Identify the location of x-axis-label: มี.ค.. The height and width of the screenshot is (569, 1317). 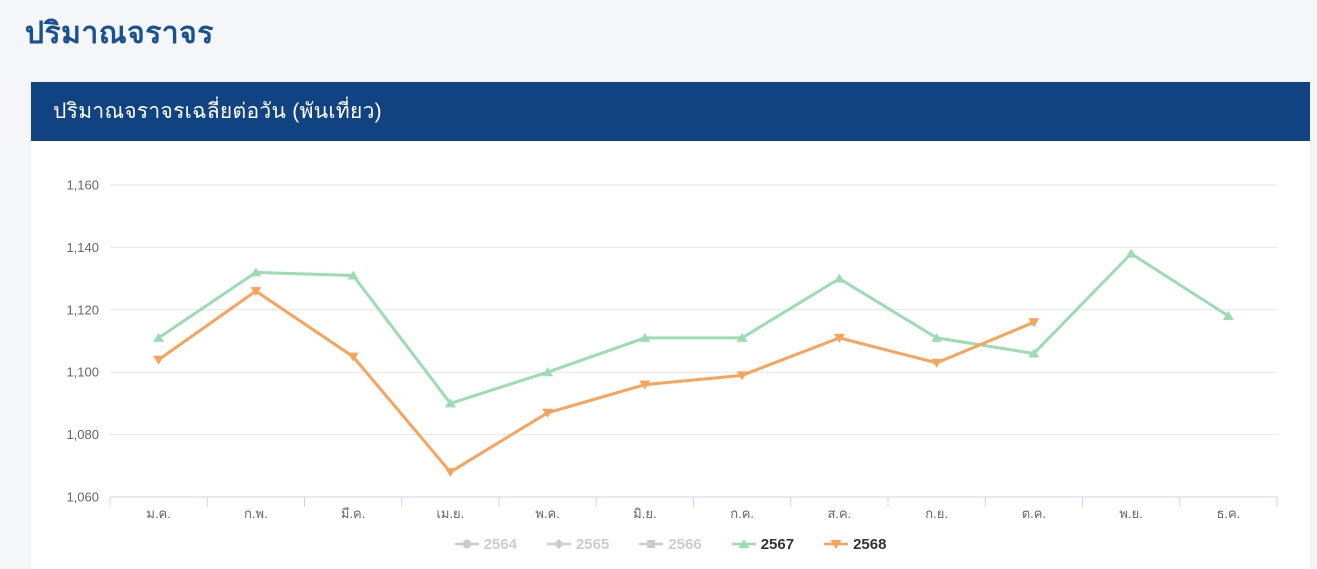
(353, 513).